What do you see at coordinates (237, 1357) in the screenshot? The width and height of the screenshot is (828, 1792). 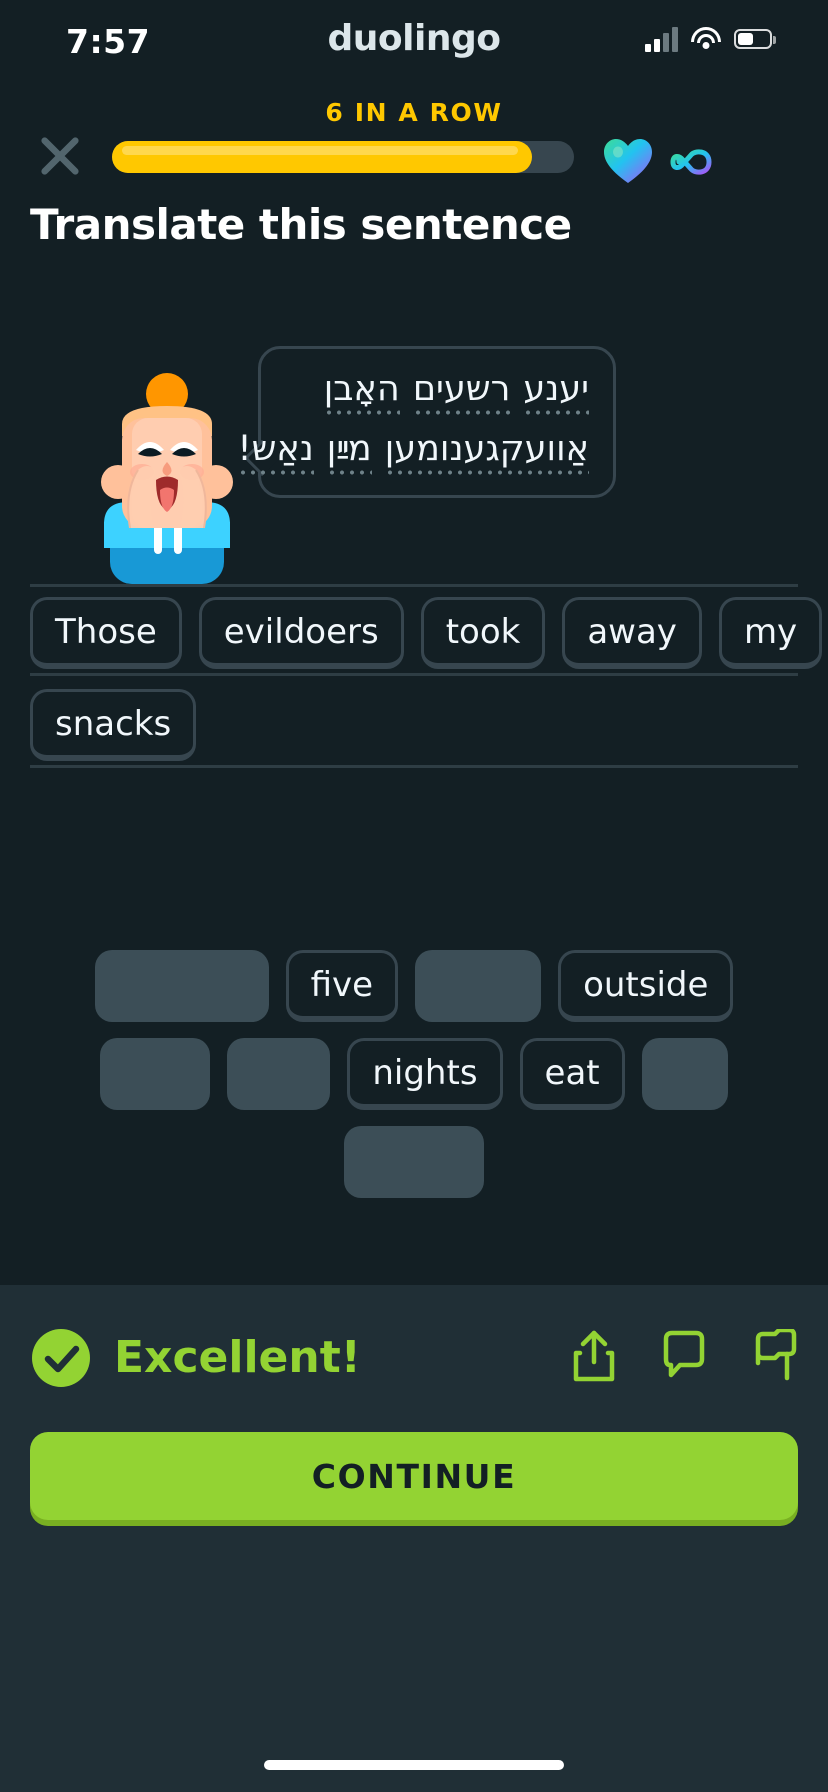 I see `feedback-title: Excellent!` at bounding box center [237, 1357].